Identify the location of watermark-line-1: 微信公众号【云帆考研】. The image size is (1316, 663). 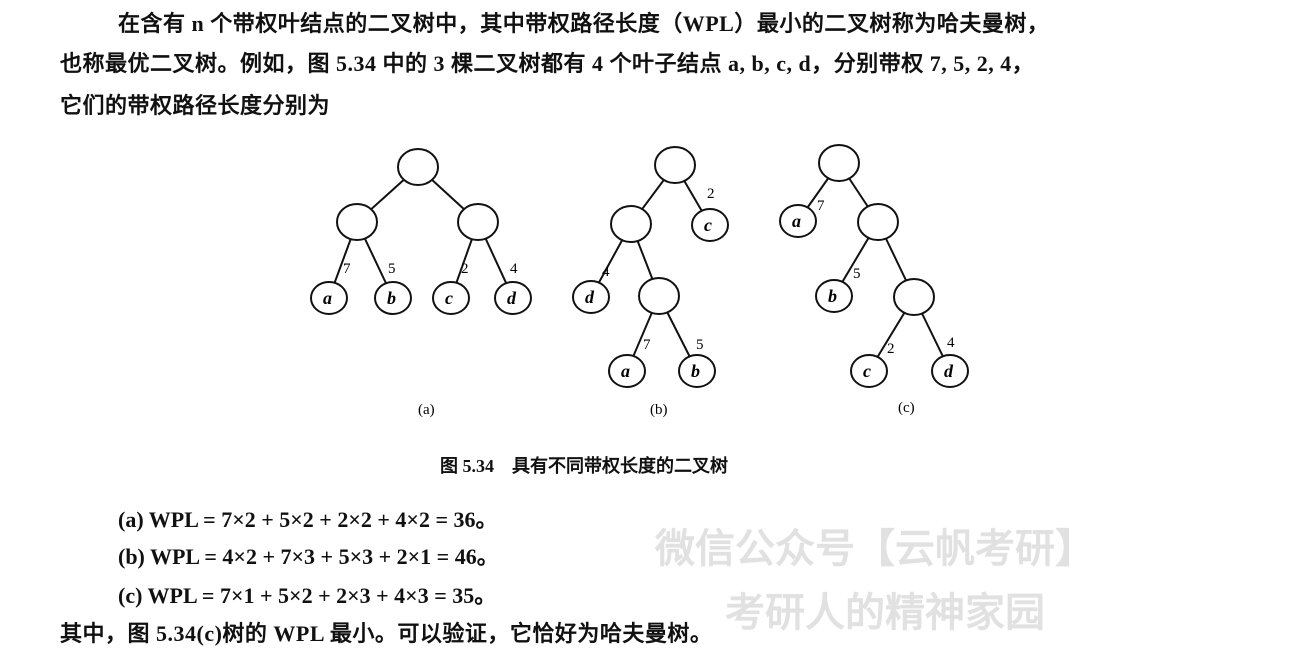
(875, 549).